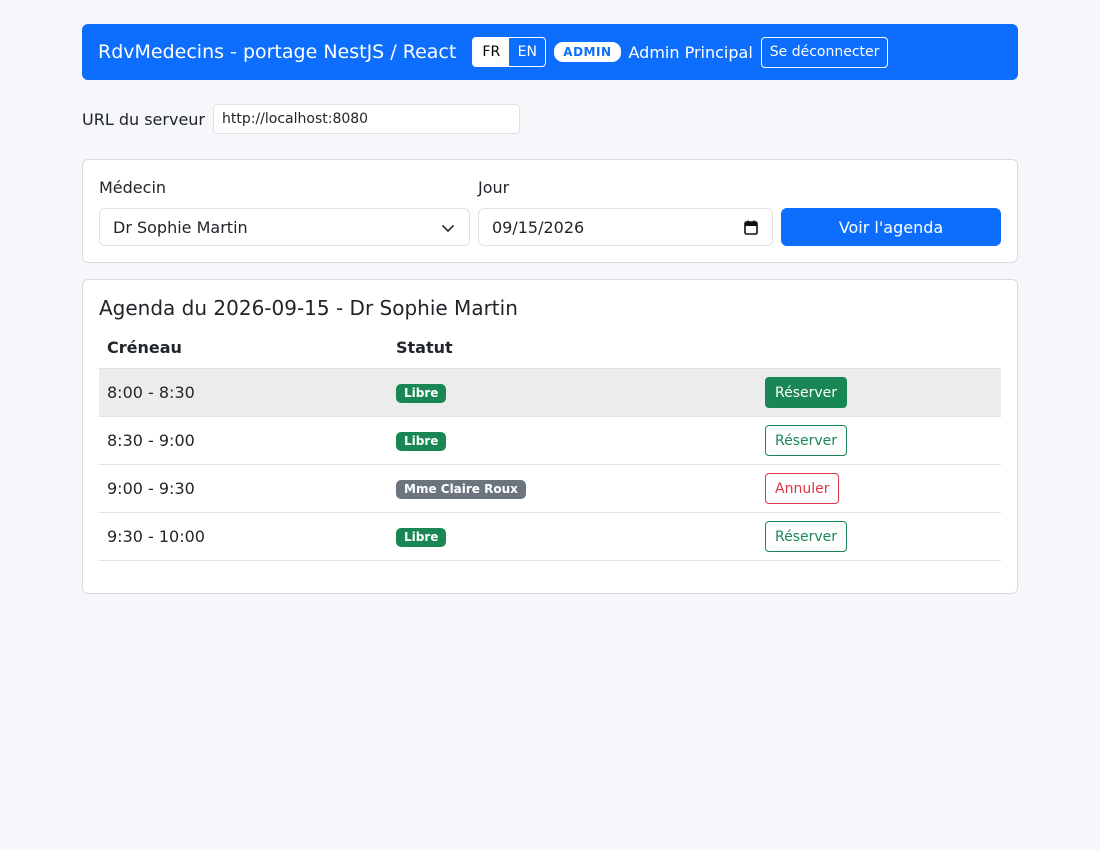  I want to click on day-date-value: 09/15/2026, so click(538, 227).